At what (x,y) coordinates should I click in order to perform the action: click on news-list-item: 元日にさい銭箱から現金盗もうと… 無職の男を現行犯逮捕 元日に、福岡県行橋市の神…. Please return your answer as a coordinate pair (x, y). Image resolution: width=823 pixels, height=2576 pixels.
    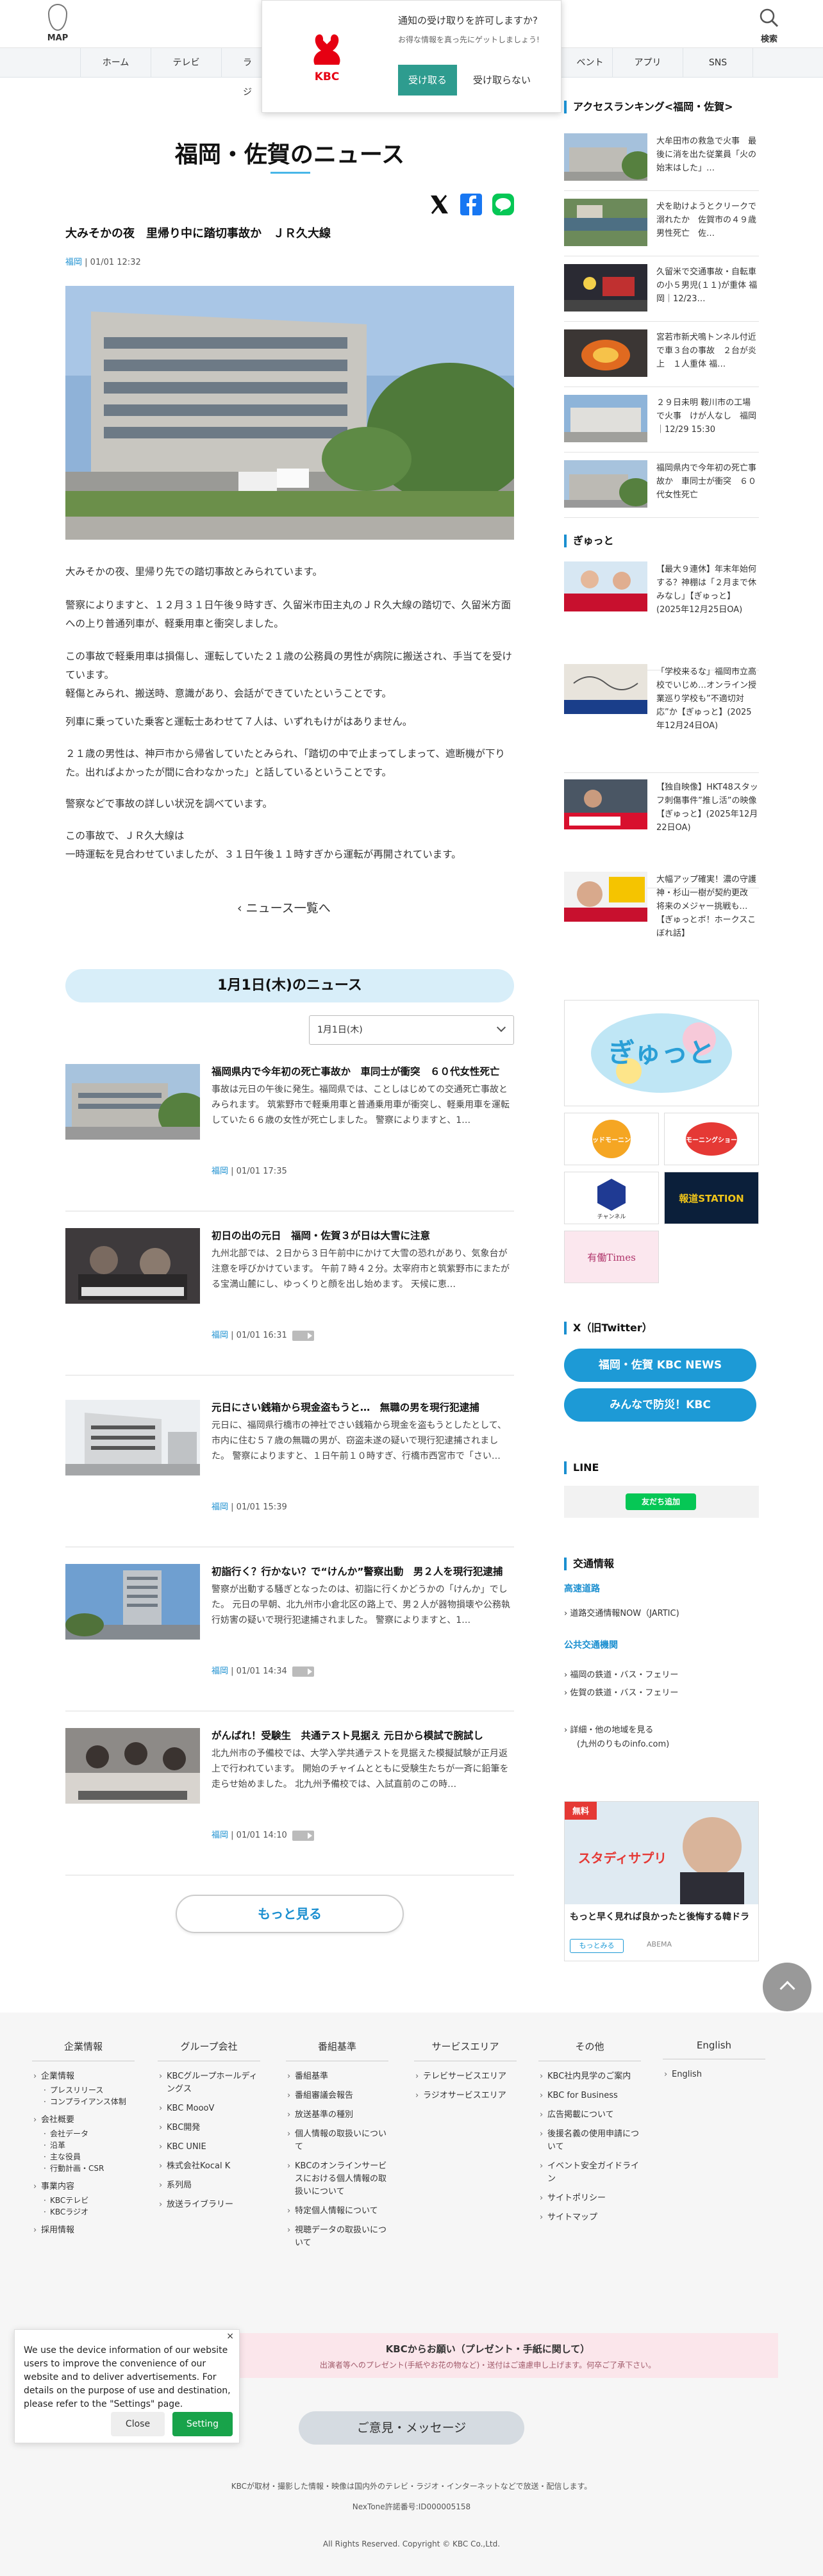
    Looking at the image, I should click on (289, 1474).